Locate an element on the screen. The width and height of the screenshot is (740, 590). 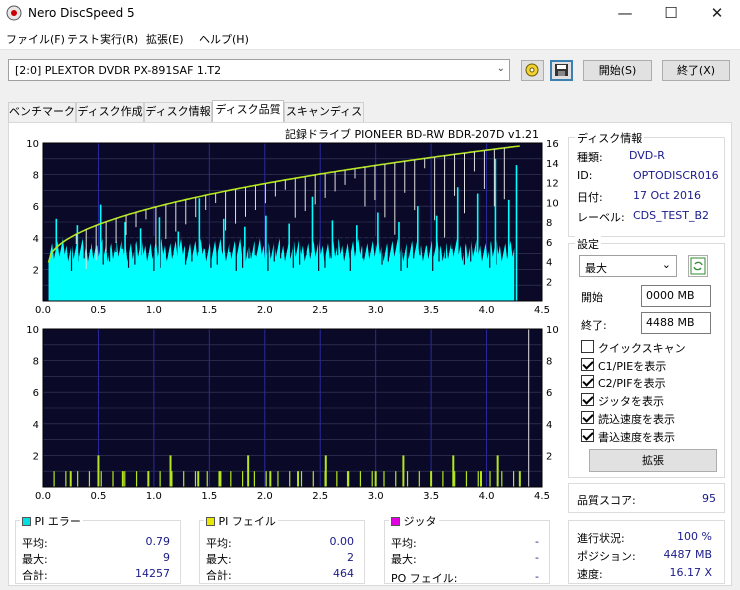
drive-eject-button is located at coordinates (532, 70).